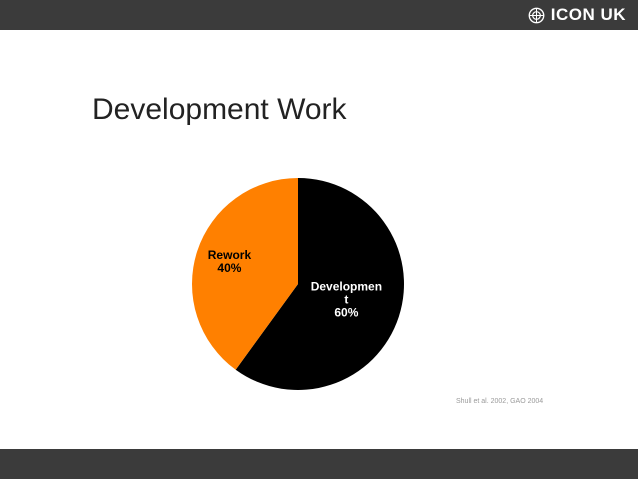 This screenshot has height=479, width=638. What do you see at coordinates (298, 284) in the screenshot?
I see `pie-chart: Developmen t 60%Rework 40%` at bounding box center [298, 284].